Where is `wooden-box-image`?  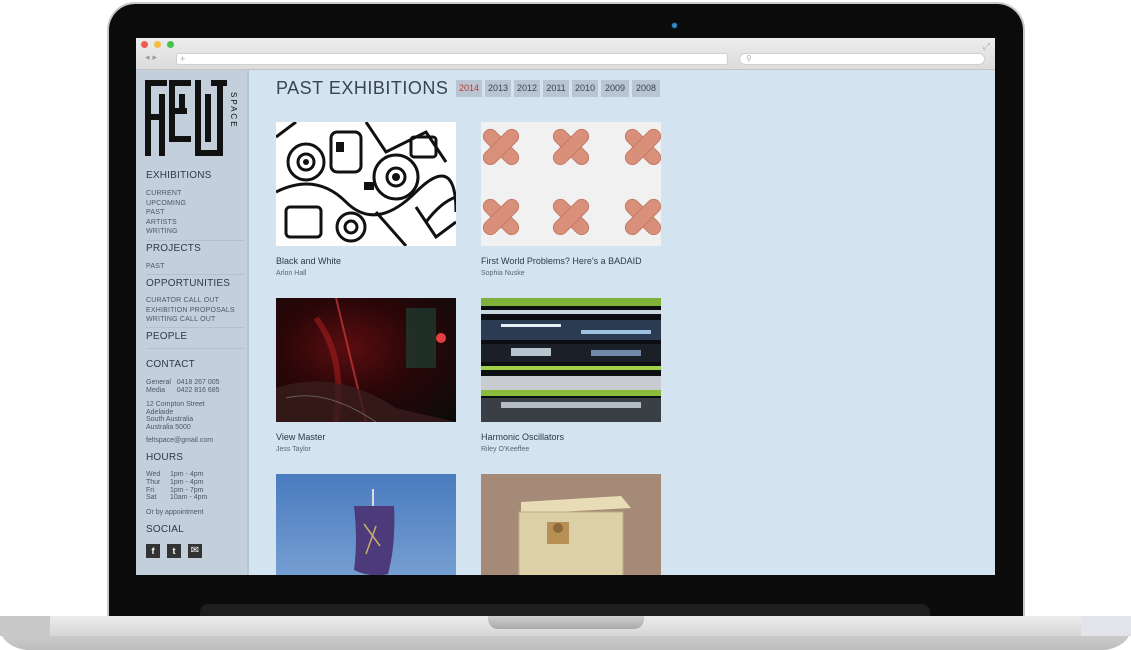
wooden-box-image is located at coordinates (571, 524).